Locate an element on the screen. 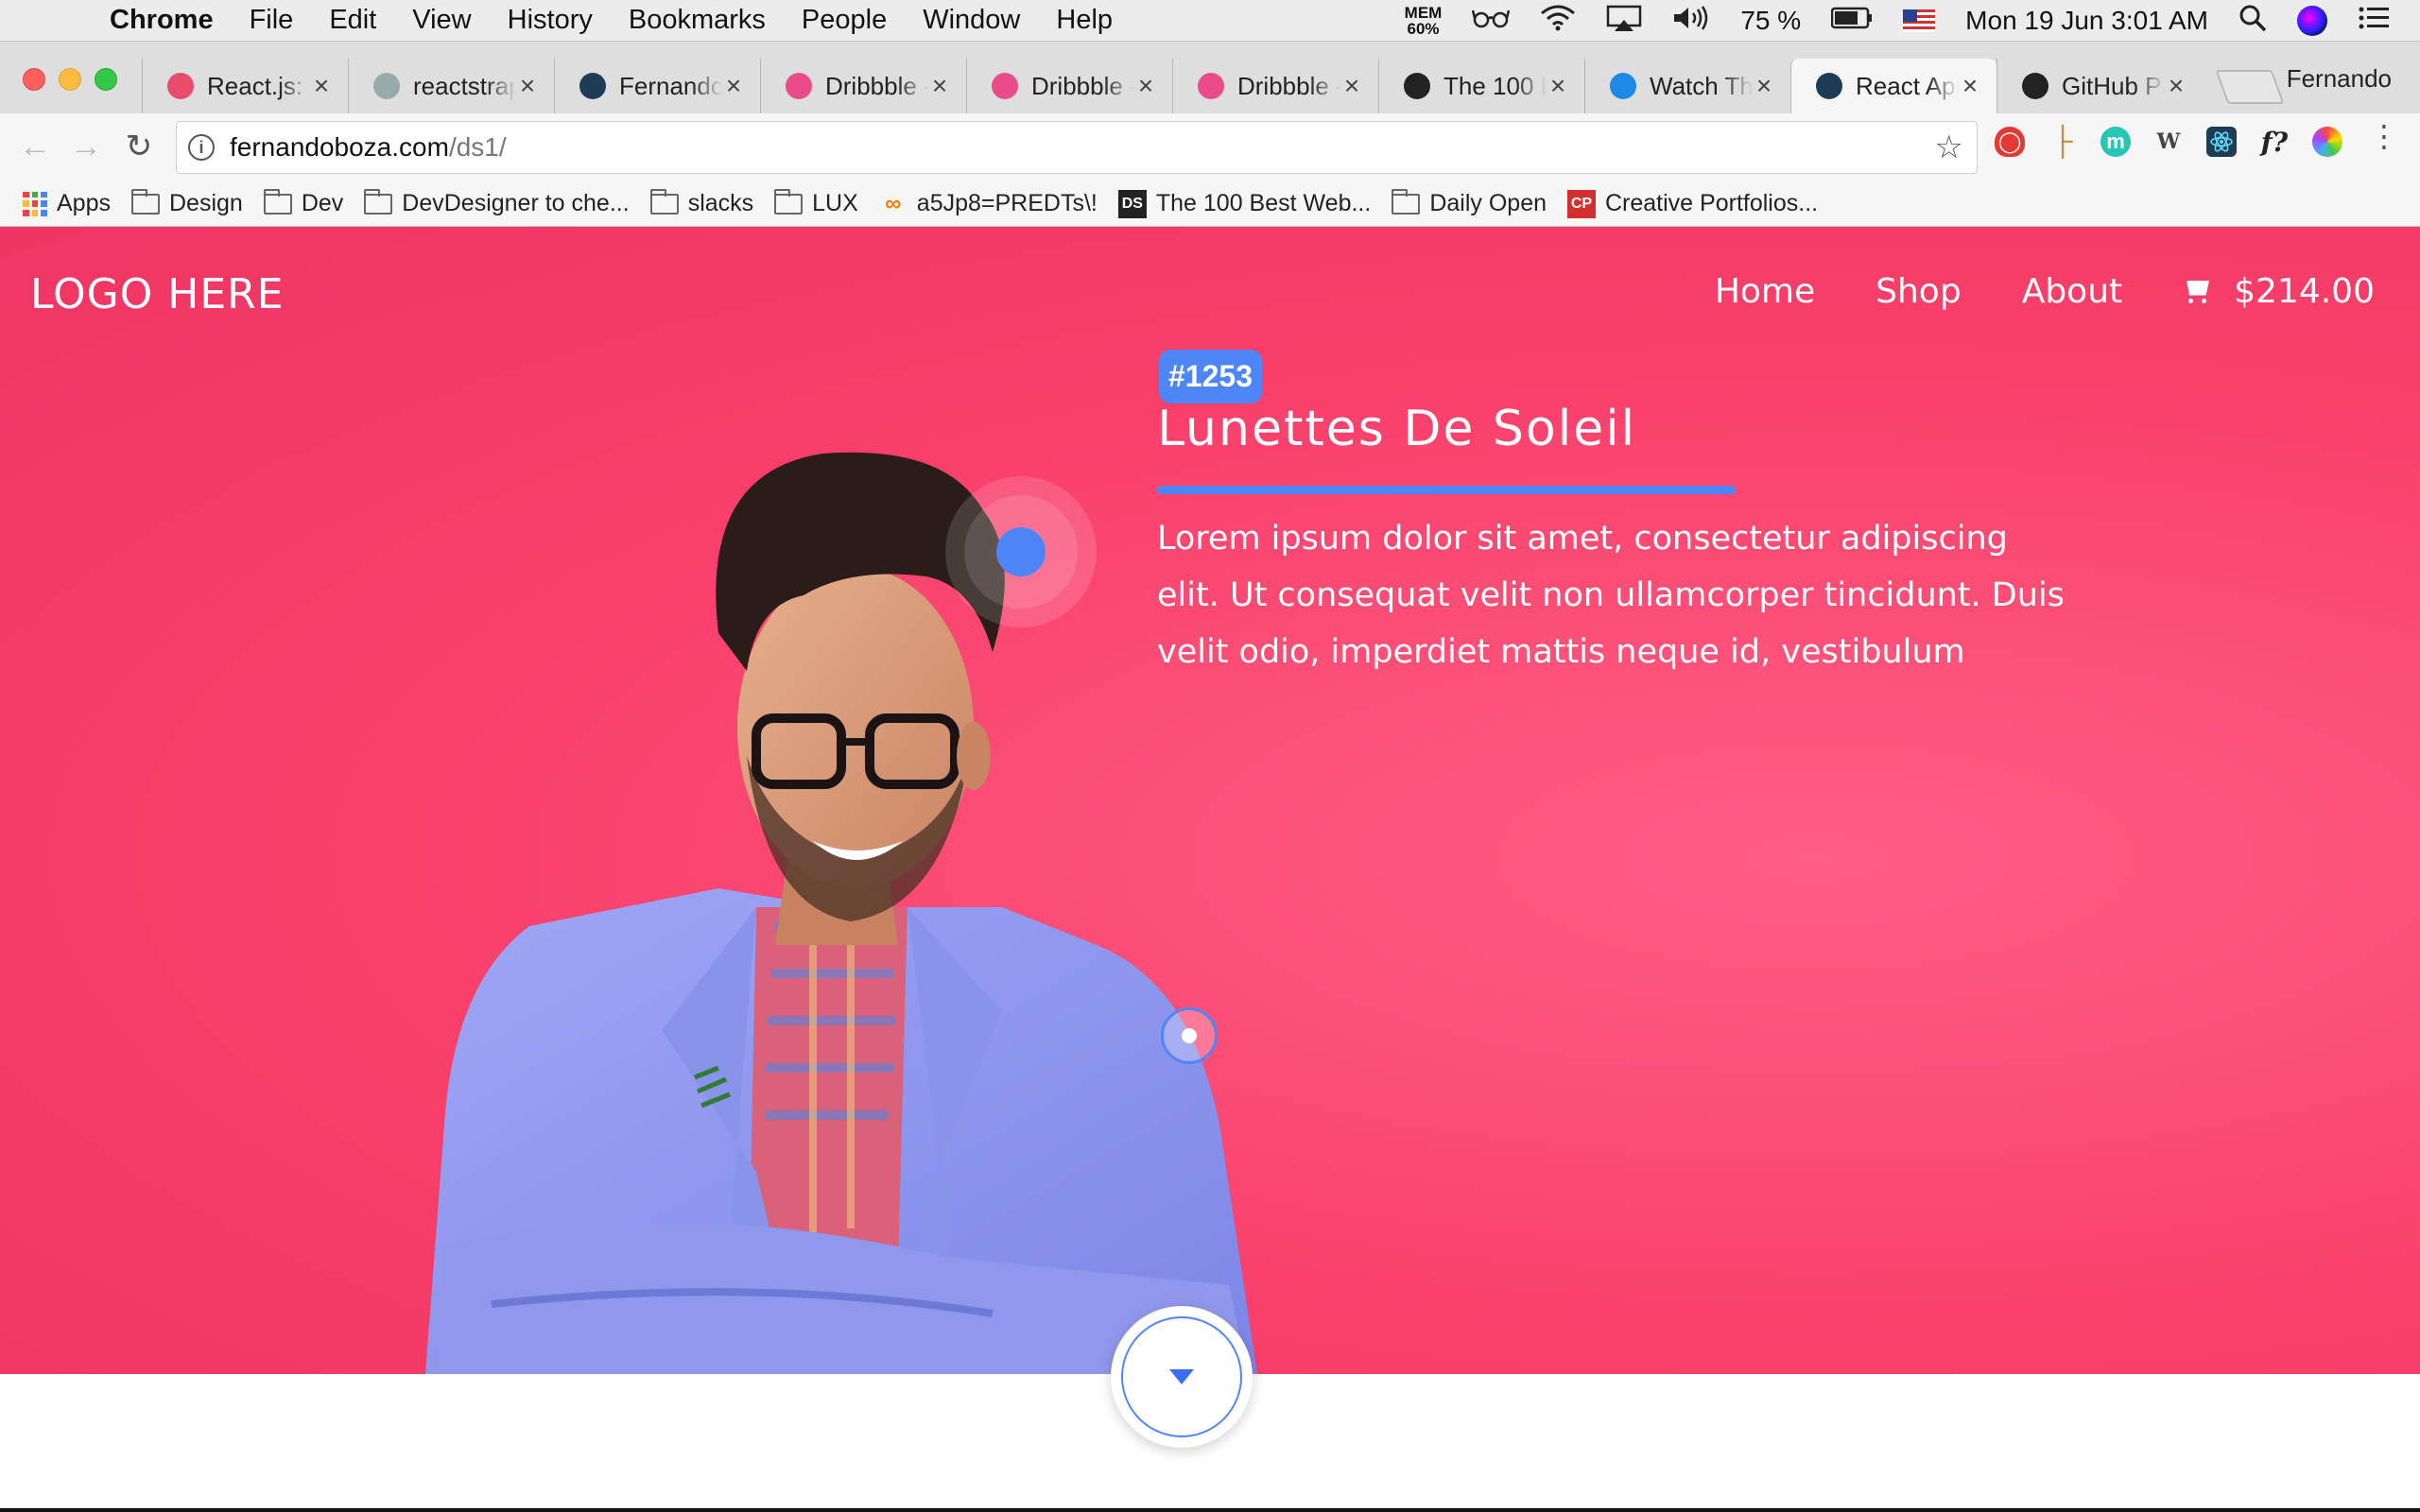  bookmark-item: Design is located at coordinates (186, 202).